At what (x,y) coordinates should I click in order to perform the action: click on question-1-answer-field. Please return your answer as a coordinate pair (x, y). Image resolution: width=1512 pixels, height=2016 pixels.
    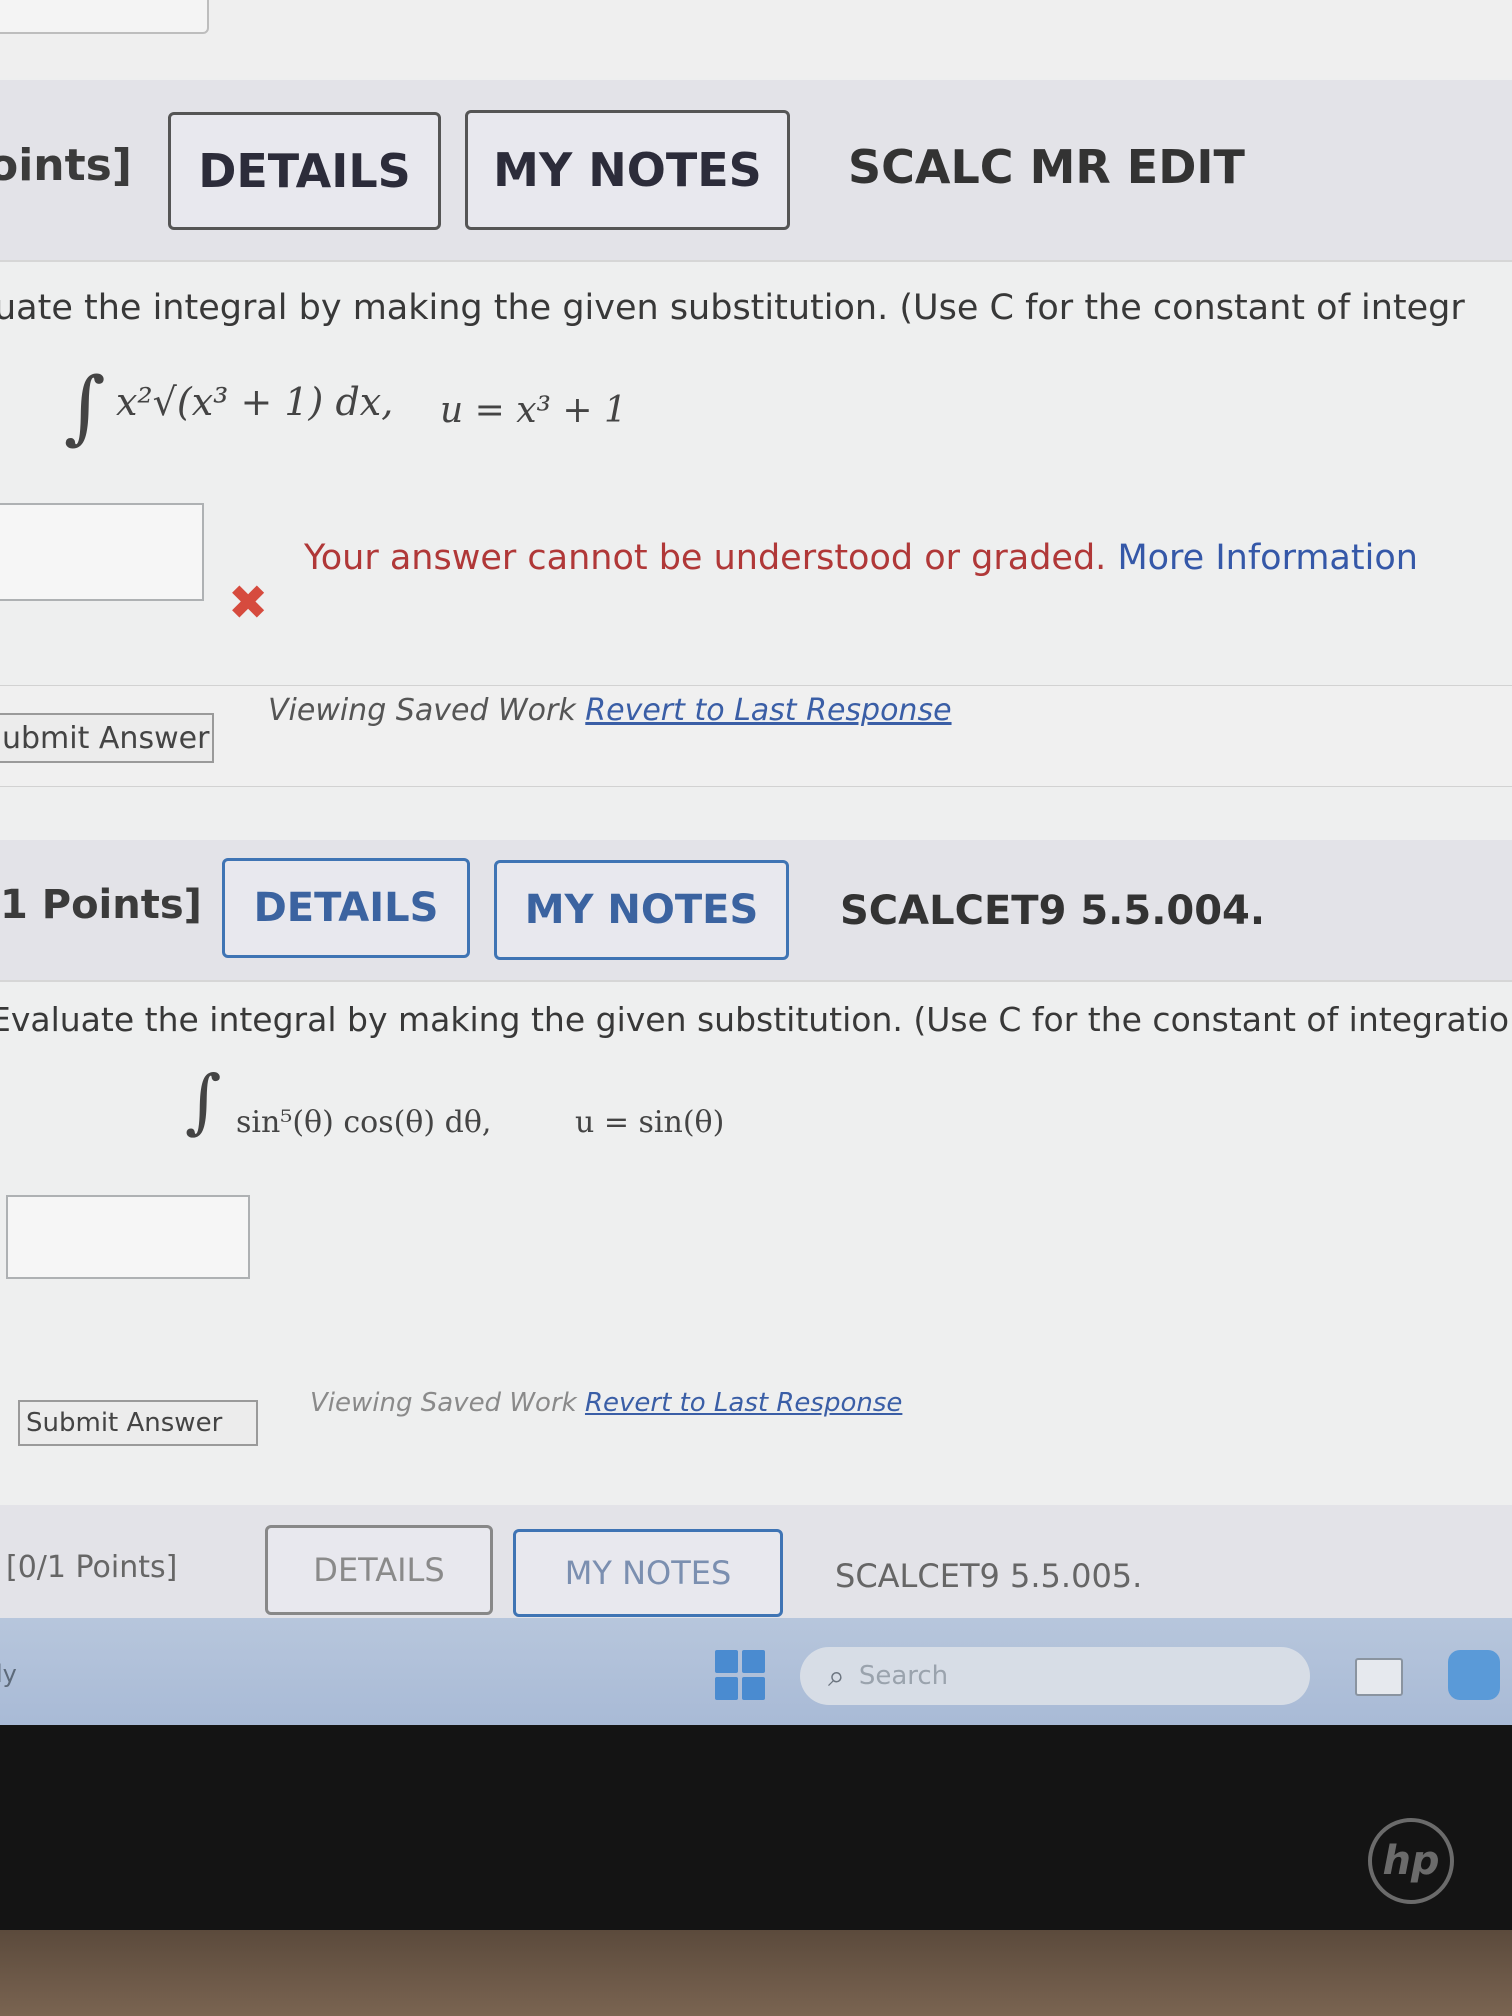
    Looking at the image, I should click on (102, 552).